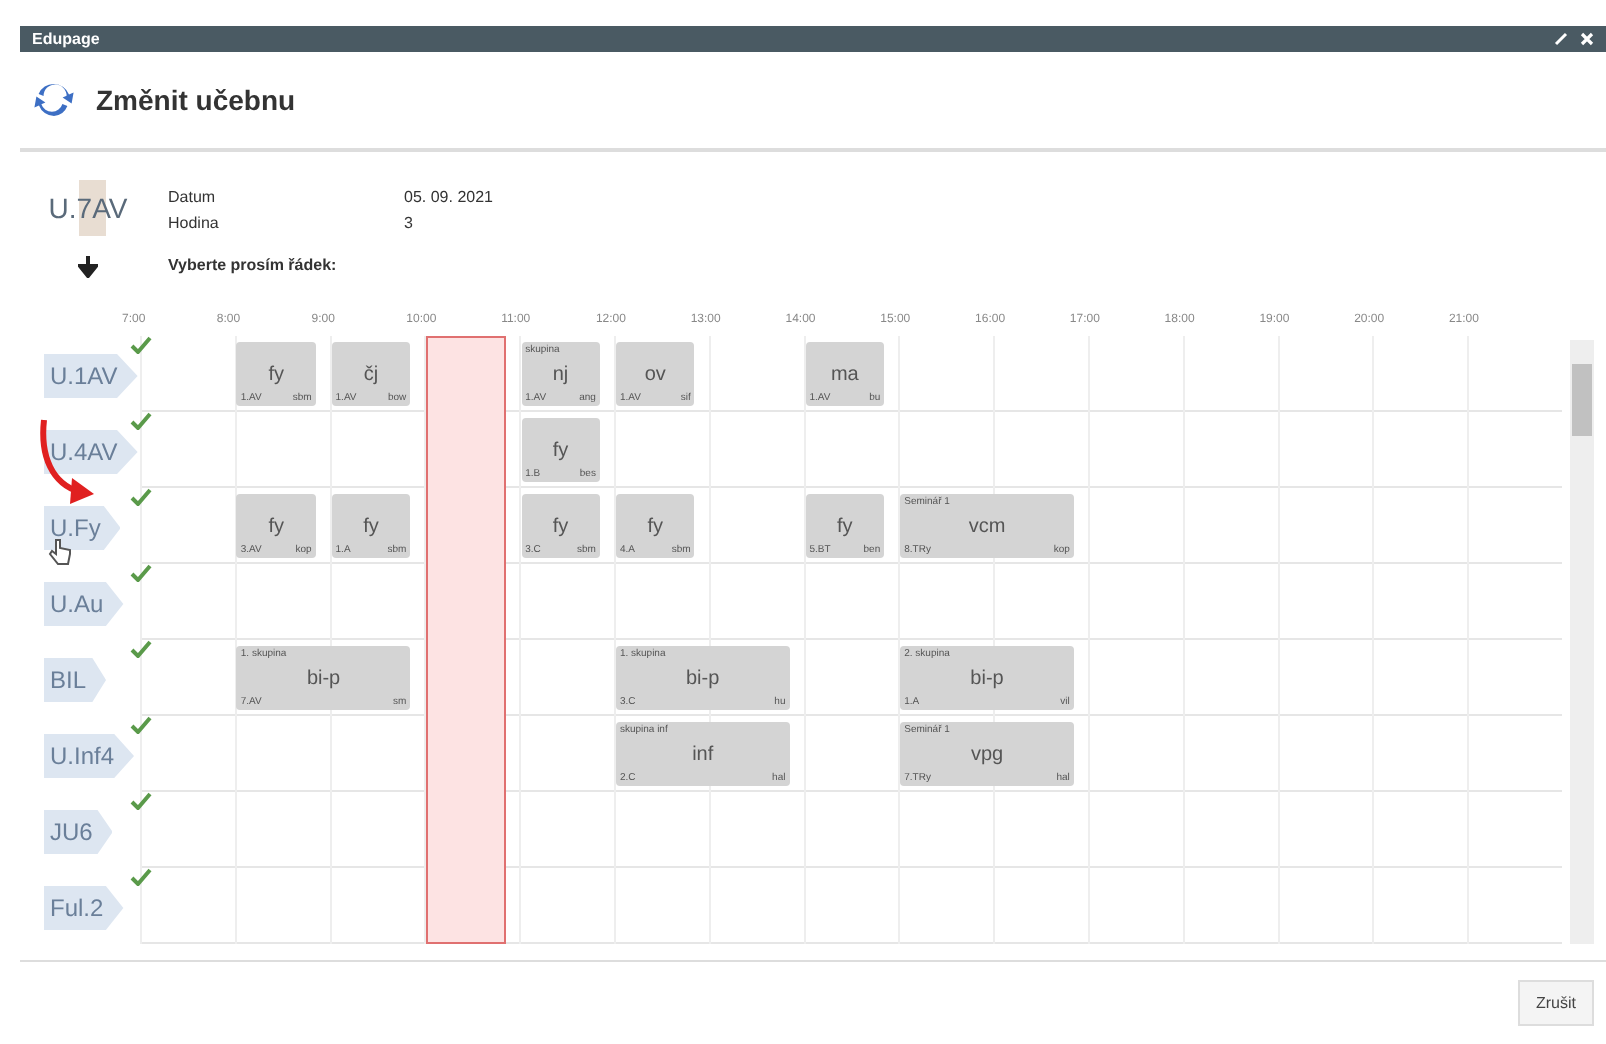  I want to click on refresh-icon, so click(54, 100).